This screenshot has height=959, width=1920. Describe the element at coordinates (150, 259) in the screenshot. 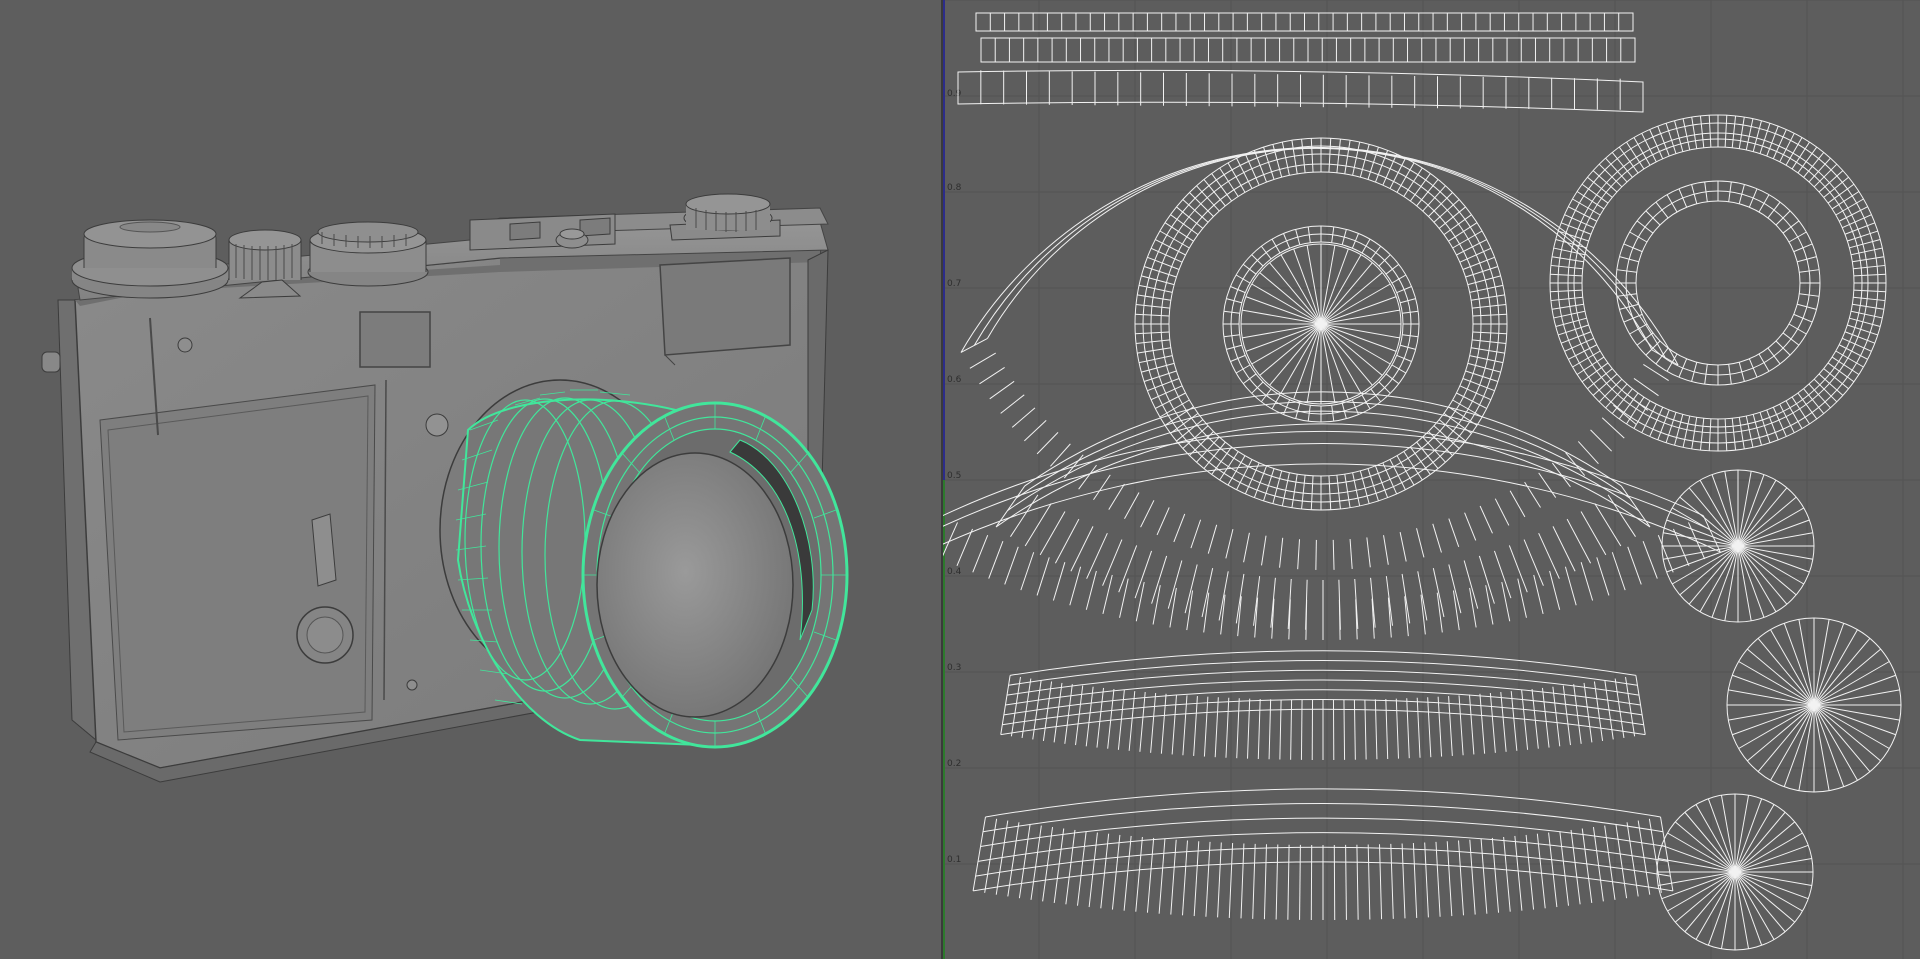

I see `rewind-knob` at that location.